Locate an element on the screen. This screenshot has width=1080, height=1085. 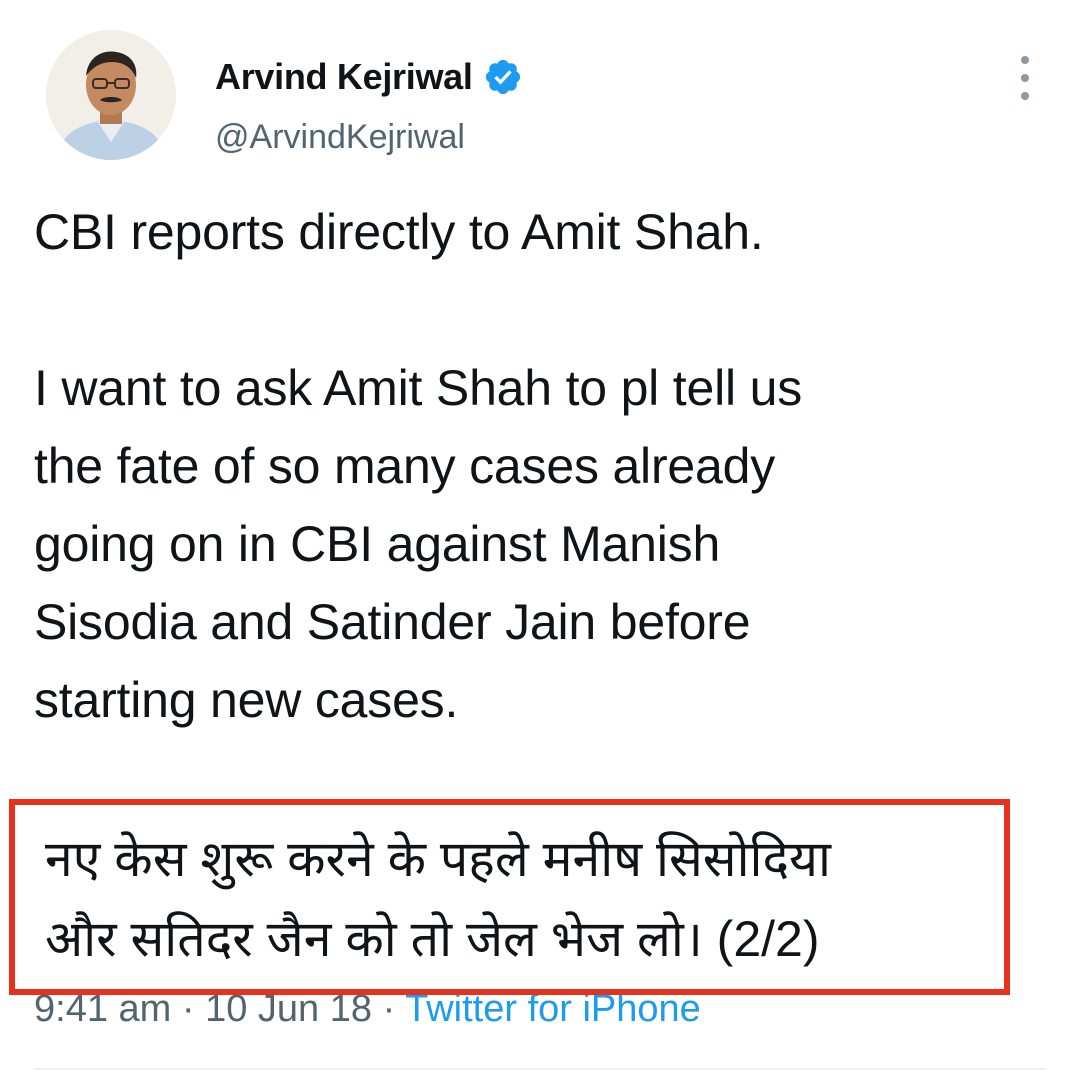
tweet-line: I want to ask Amit Shah to pl tell us is located at coordinates (418, 388).